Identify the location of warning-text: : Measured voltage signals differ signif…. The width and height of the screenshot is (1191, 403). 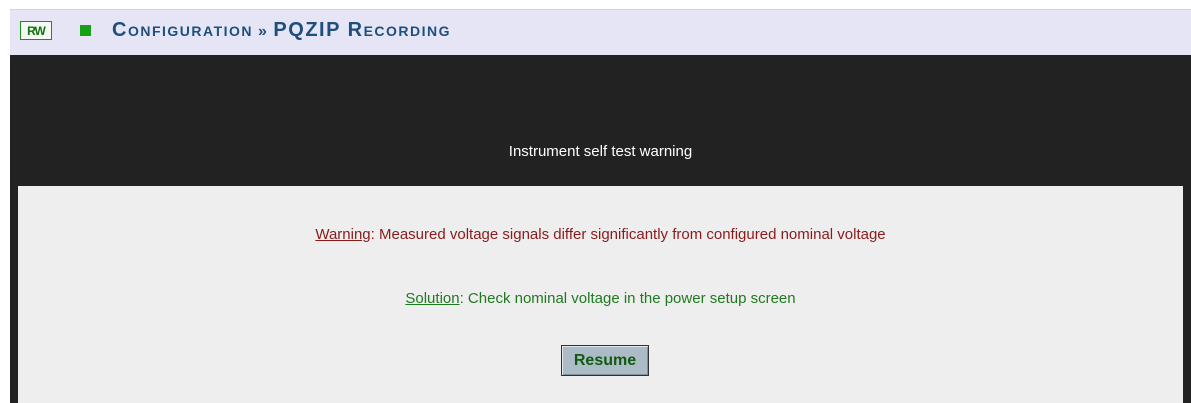
(628, 234).